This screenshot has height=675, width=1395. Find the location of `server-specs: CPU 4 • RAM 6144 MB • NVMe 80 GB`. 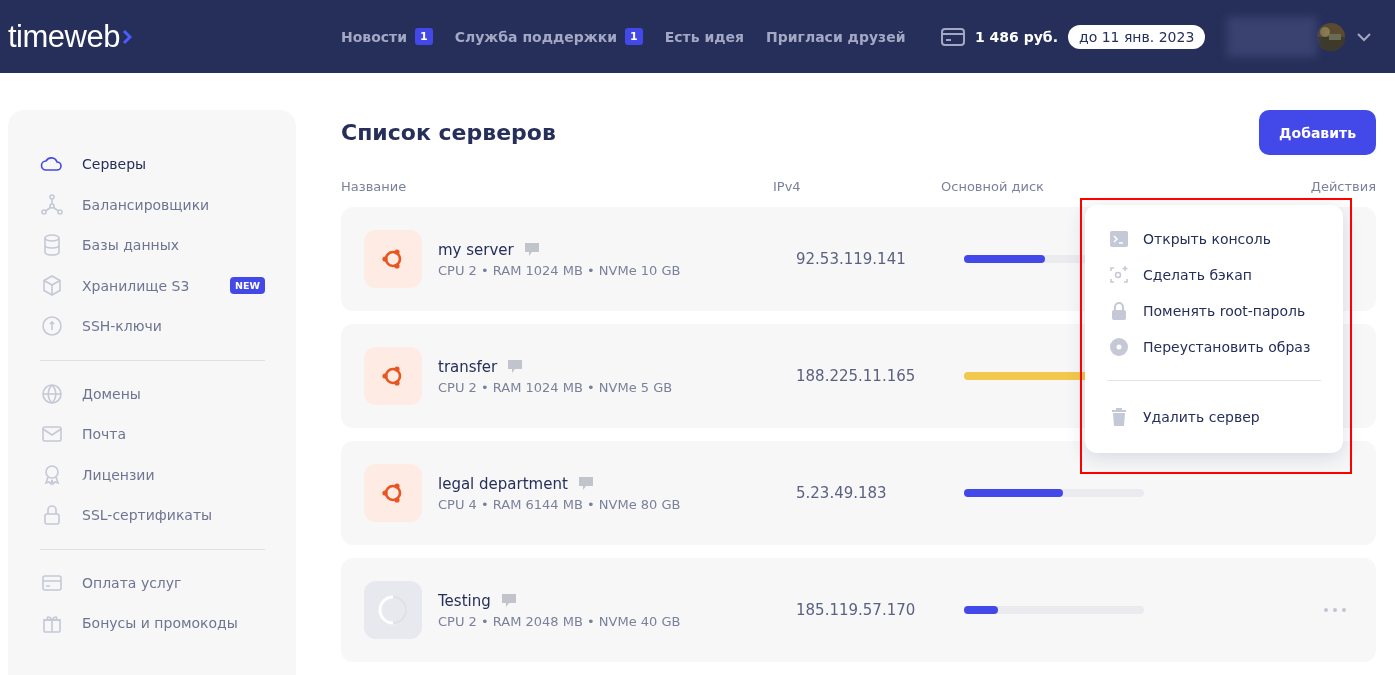

server-specs: CPU 4 • RAM 6144 MB • NVMe 80 GB is located at coordinates (559, 504).